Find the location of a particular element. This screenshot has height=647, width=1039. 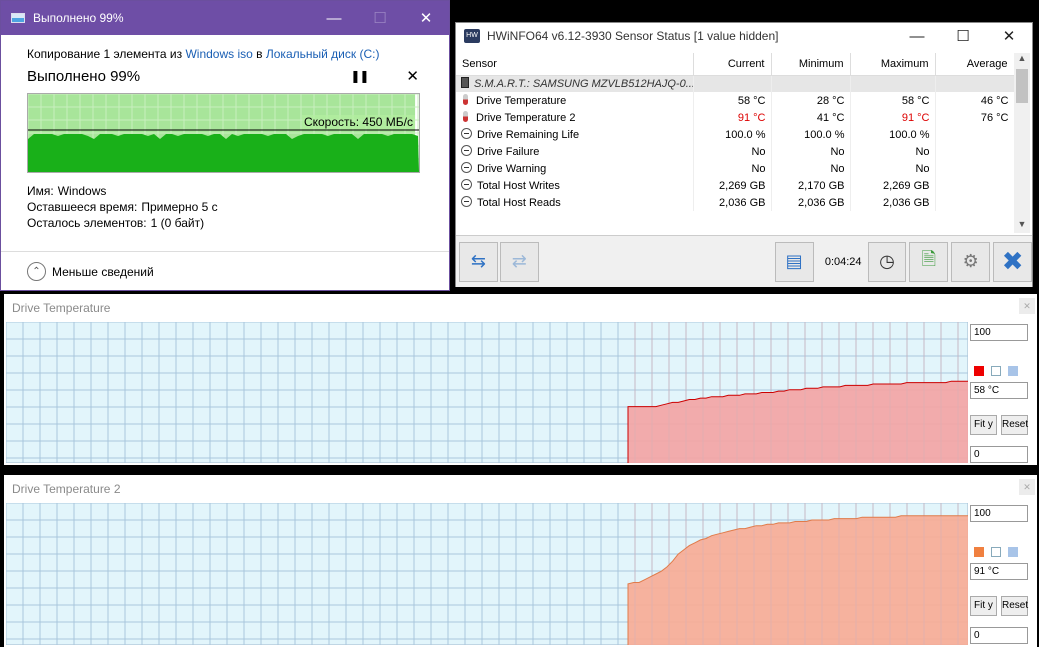

sensor-scrollbar: ▲ ▼ is located at coordinates (1022, 143).